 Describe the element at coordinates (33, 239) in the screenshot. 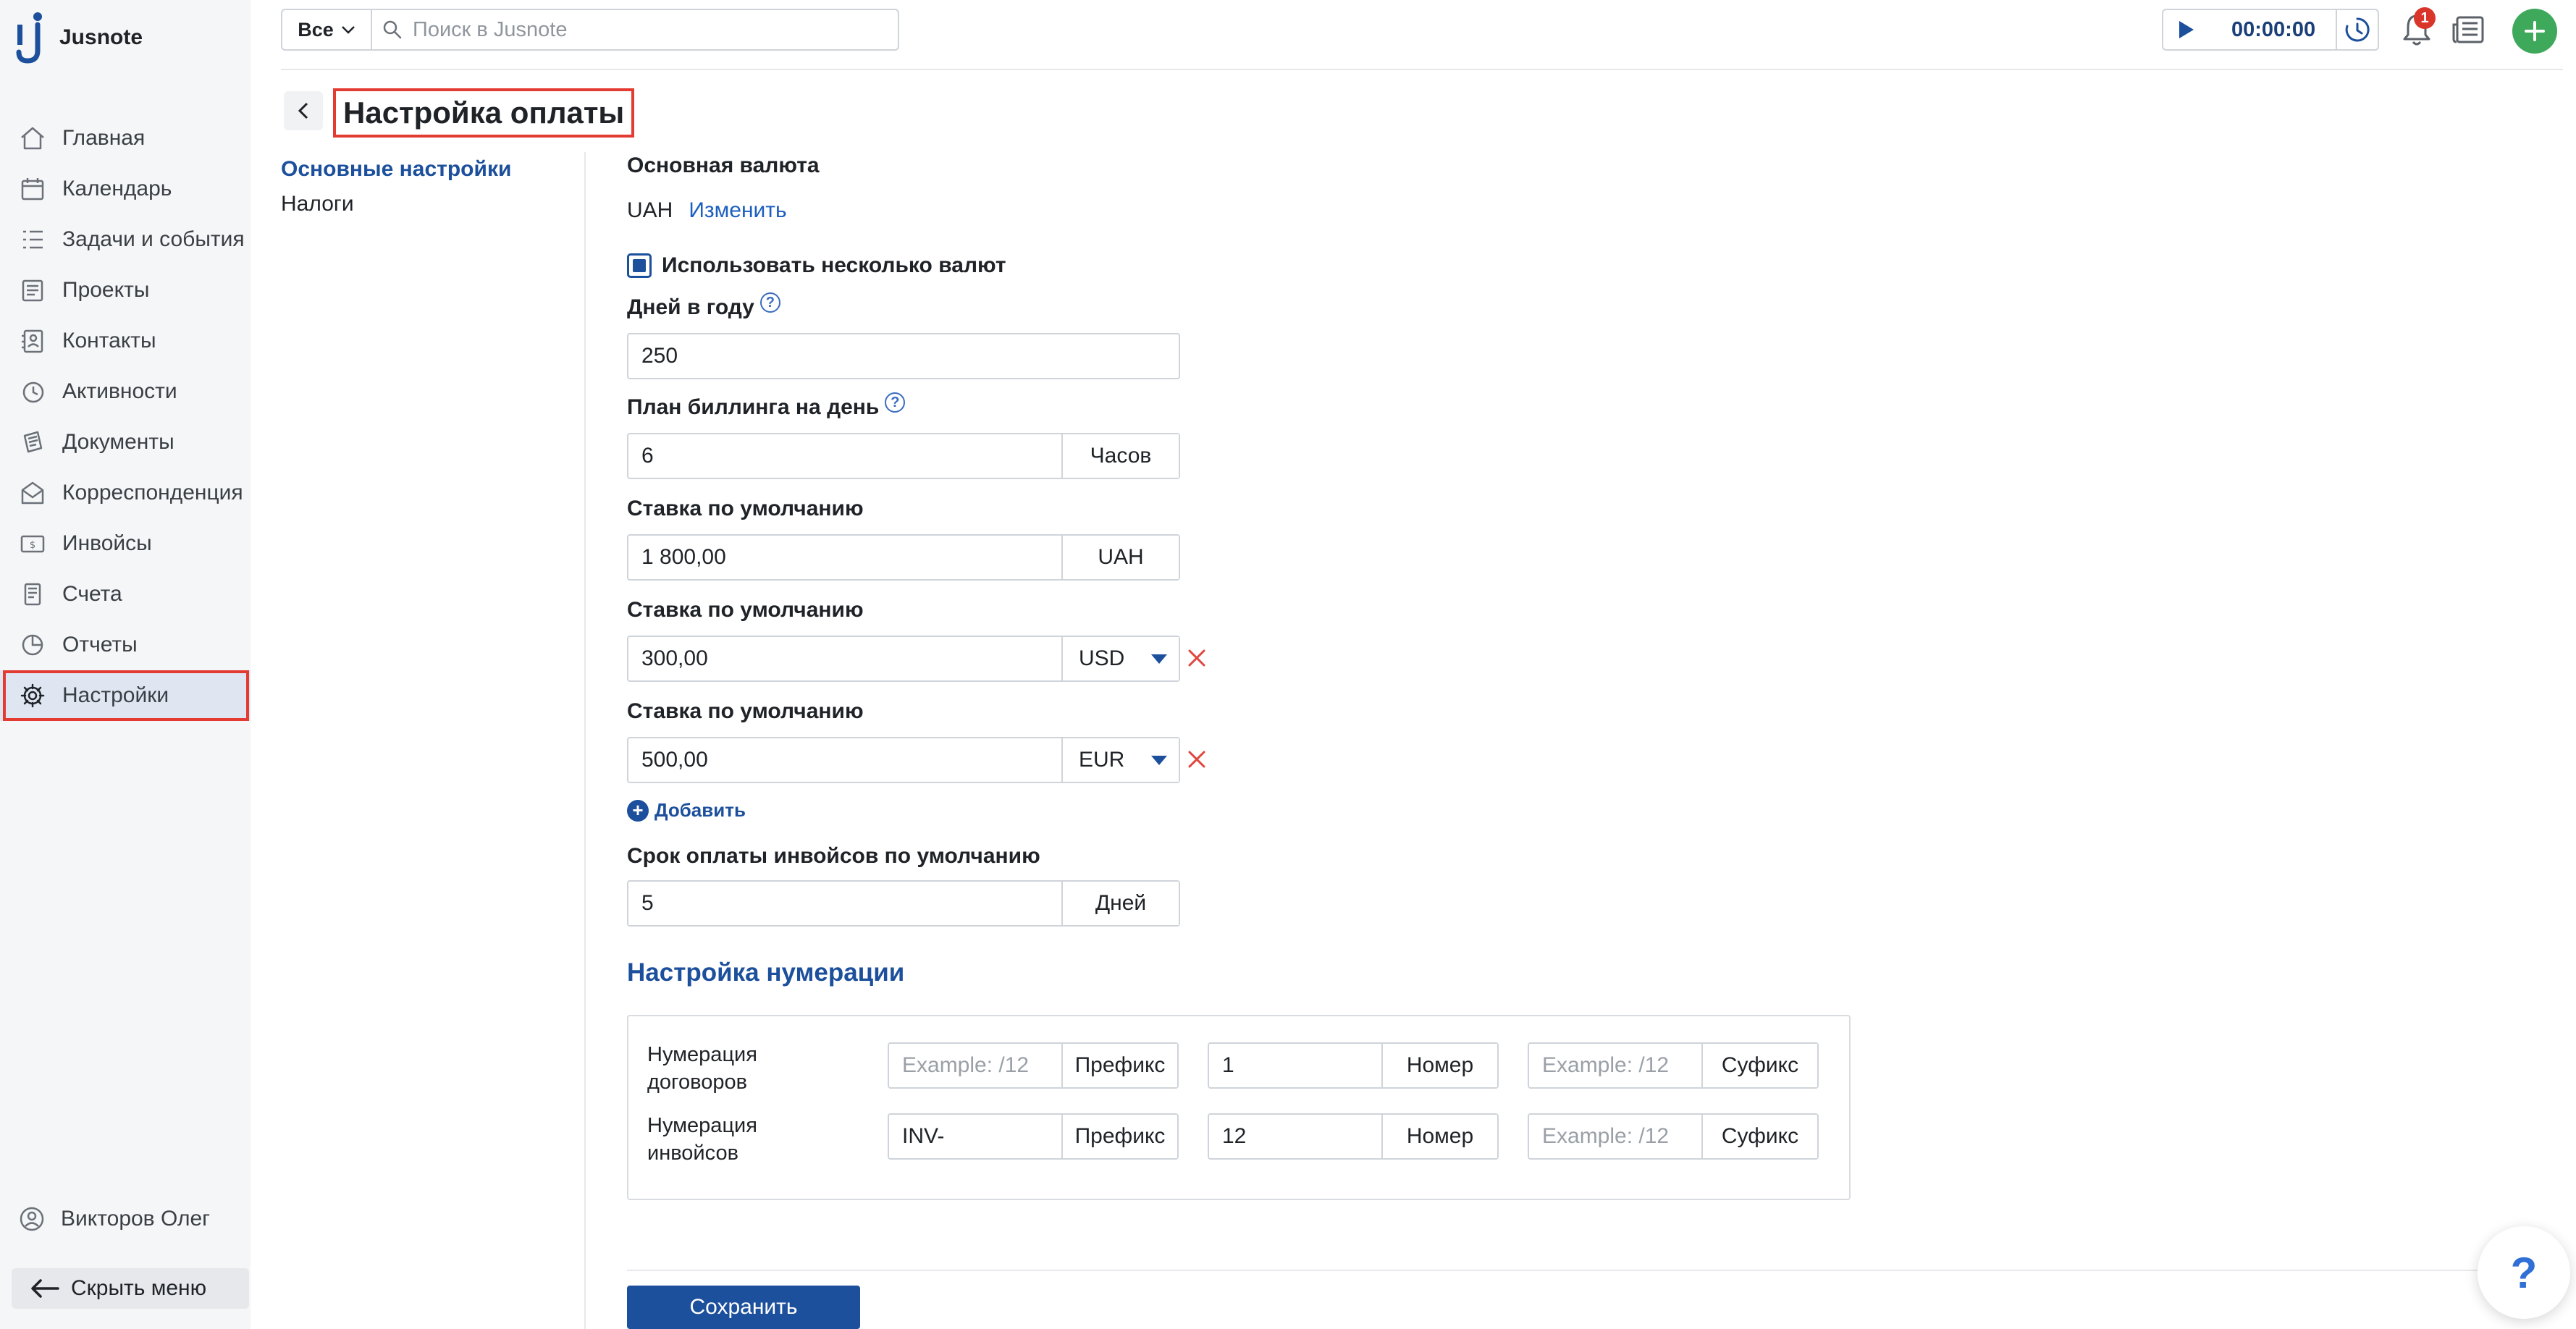

I see `tasks-icon` at that location.